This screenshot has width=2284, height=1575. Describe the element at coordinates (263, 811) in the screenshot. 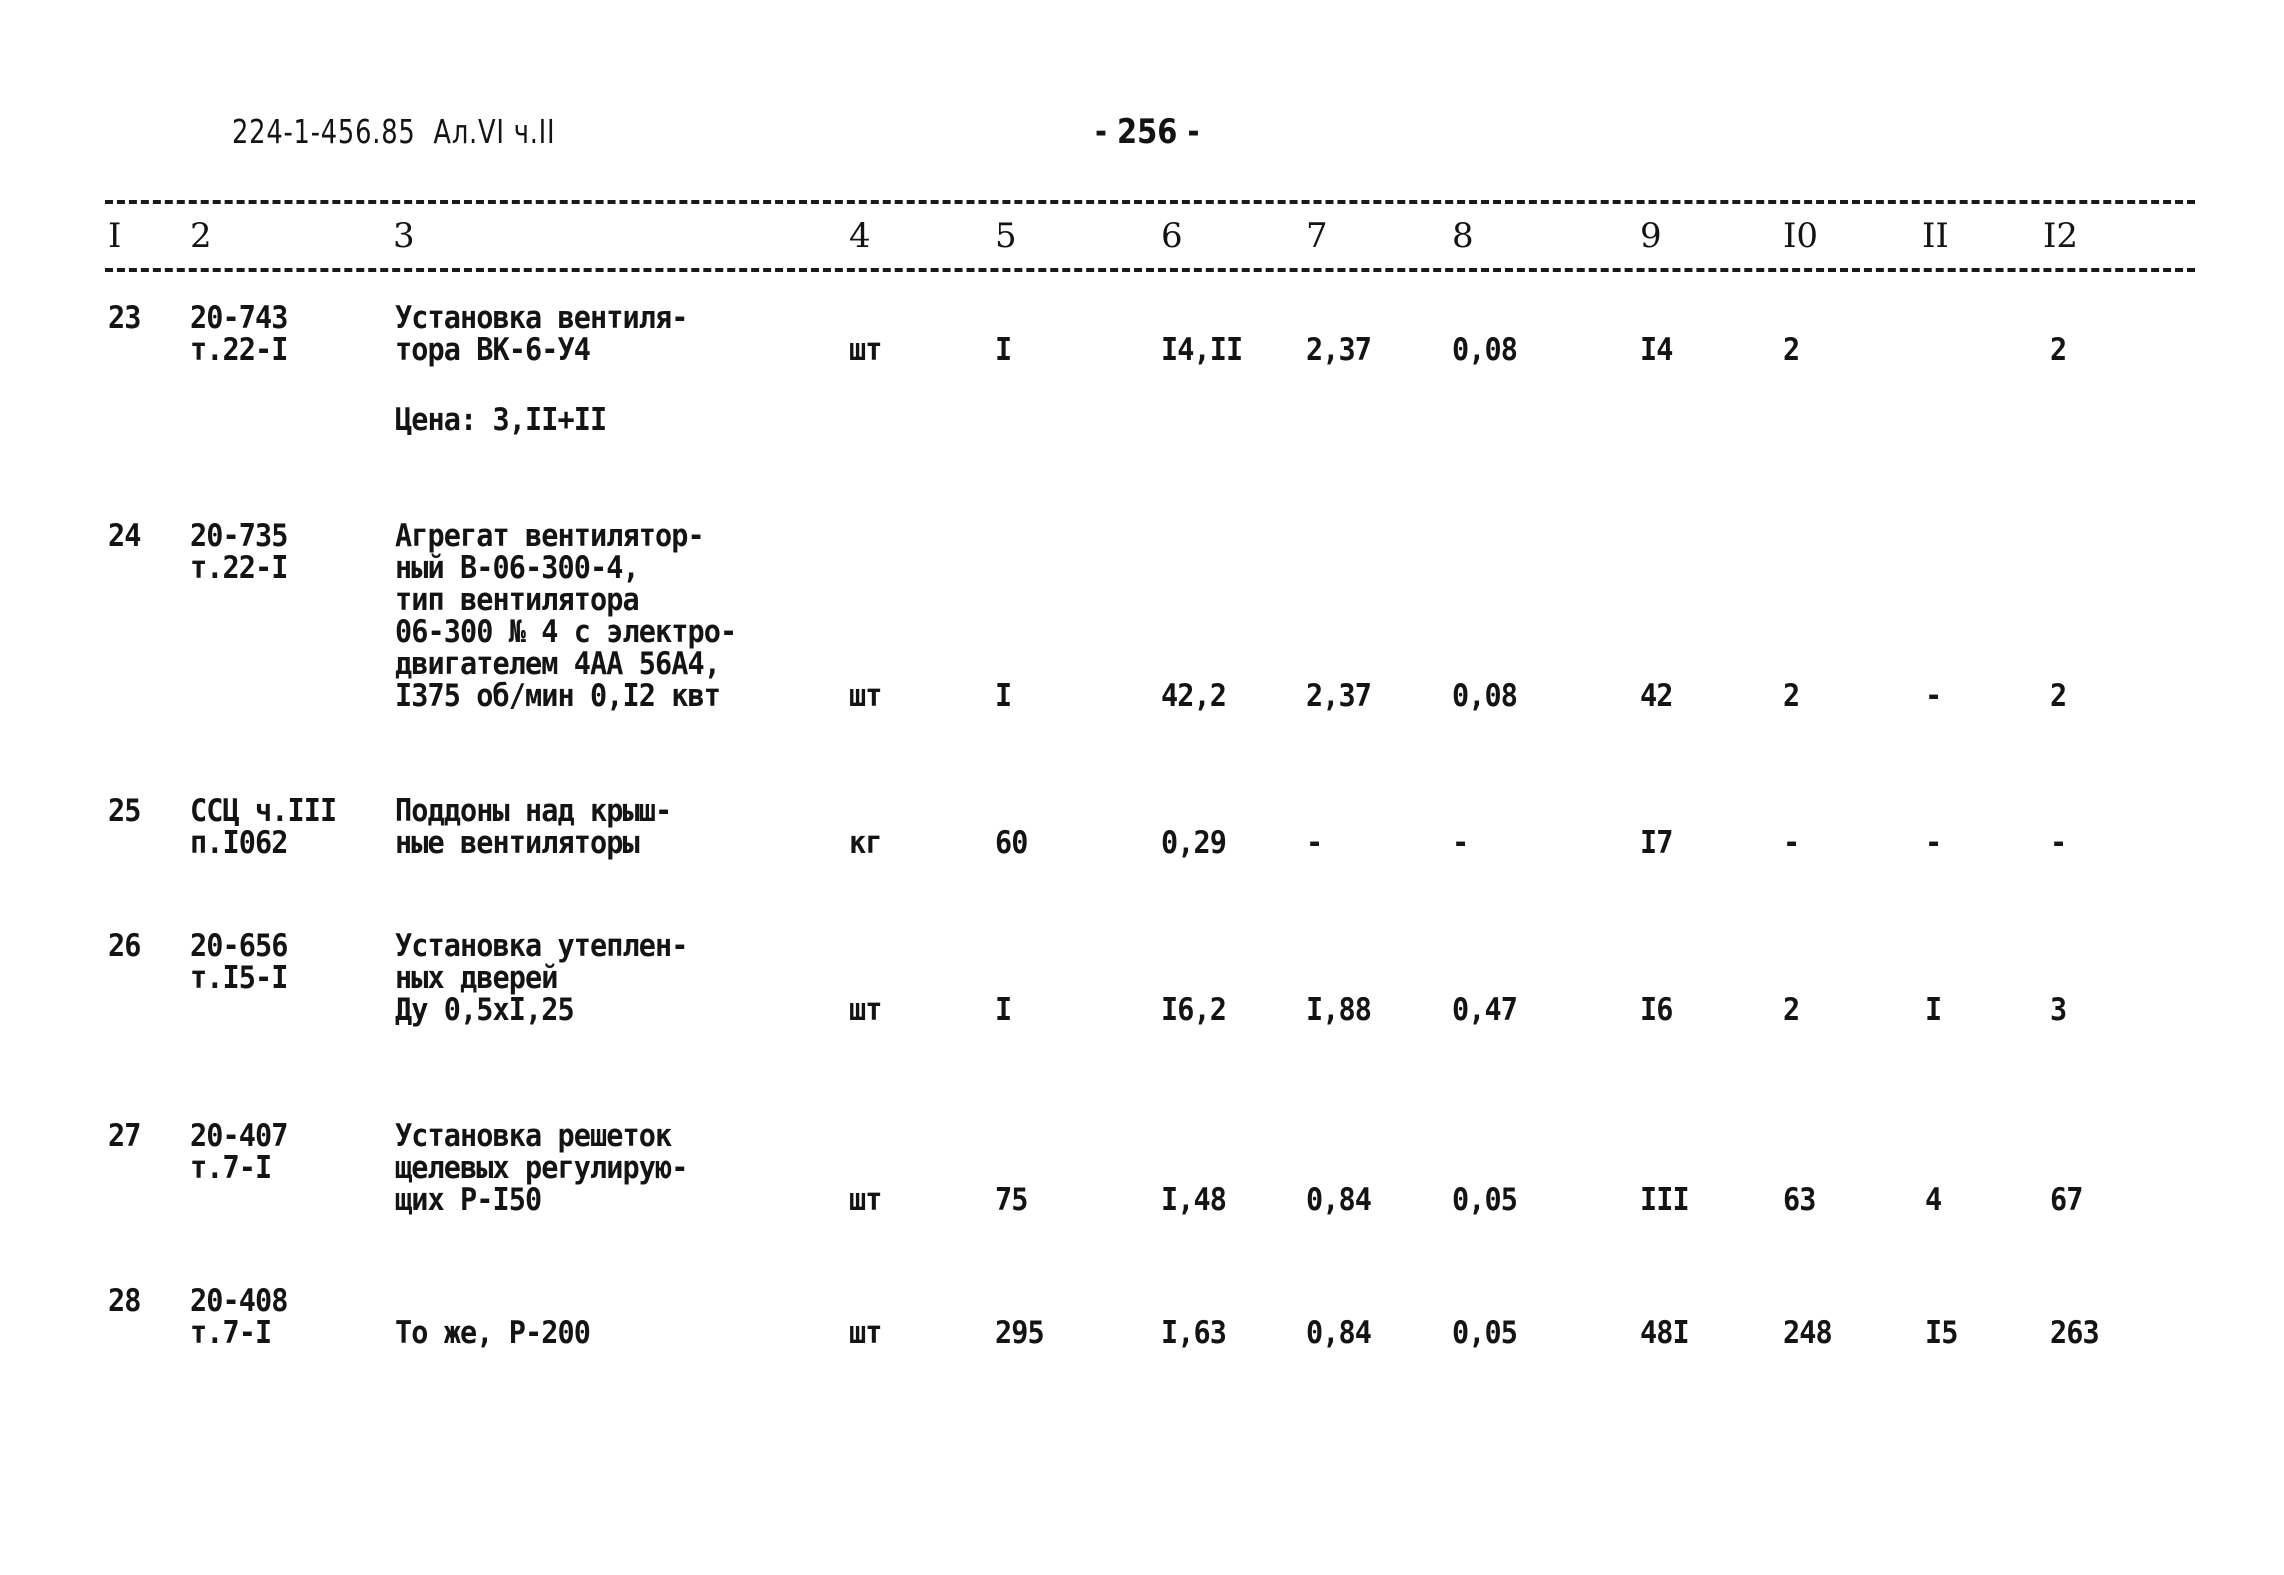

I see `norm-code: ССЦ ч.III` at that location.